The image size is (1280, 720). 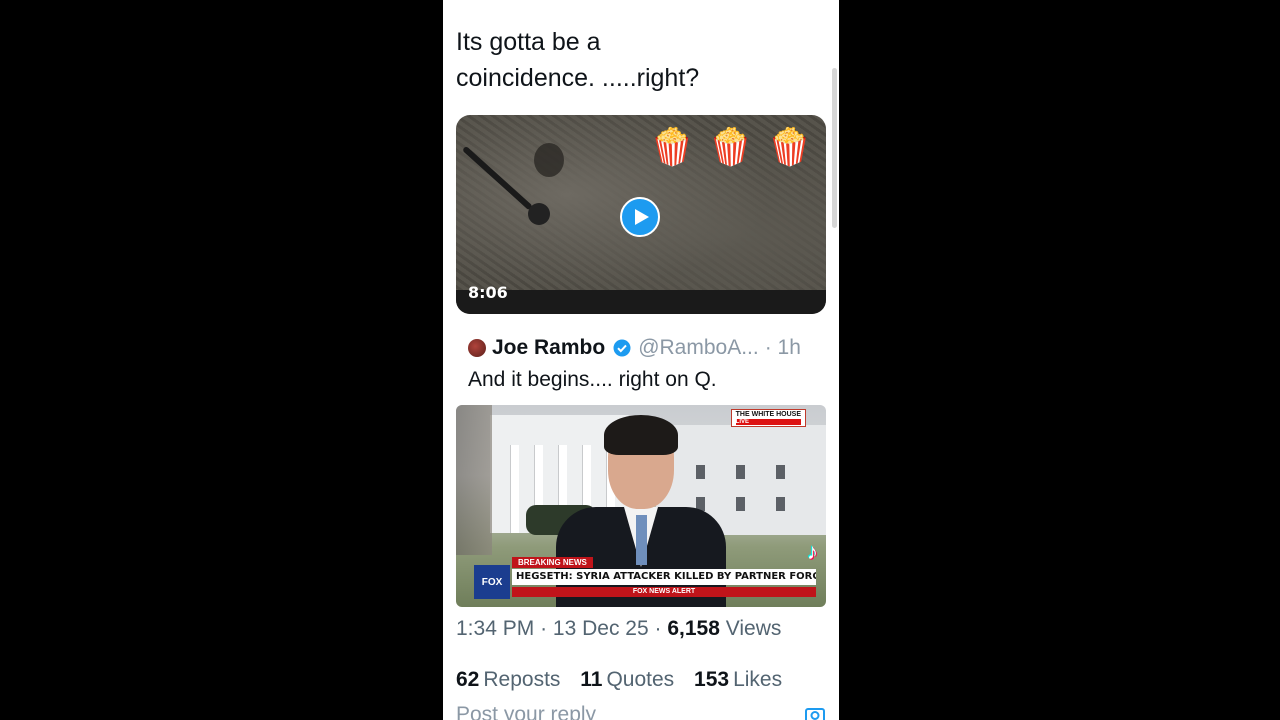 What do you see at coordinates (634, 348) in the screenshot?
I see `quoted-tweet-header: Joe Rambo @RamboA... · 1h` at bounding box center [634, 348].